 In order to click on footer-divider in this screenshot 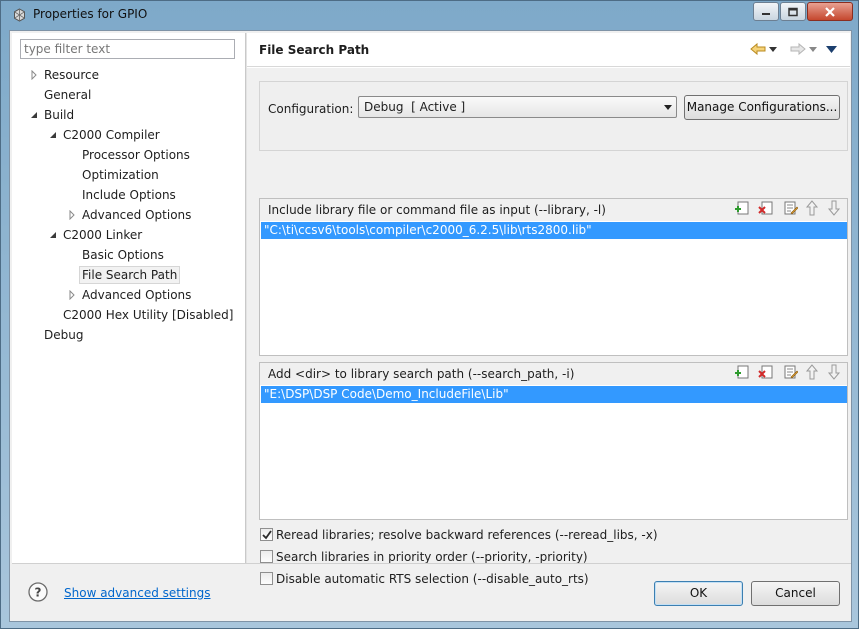, I will do `click(431, 563)`.